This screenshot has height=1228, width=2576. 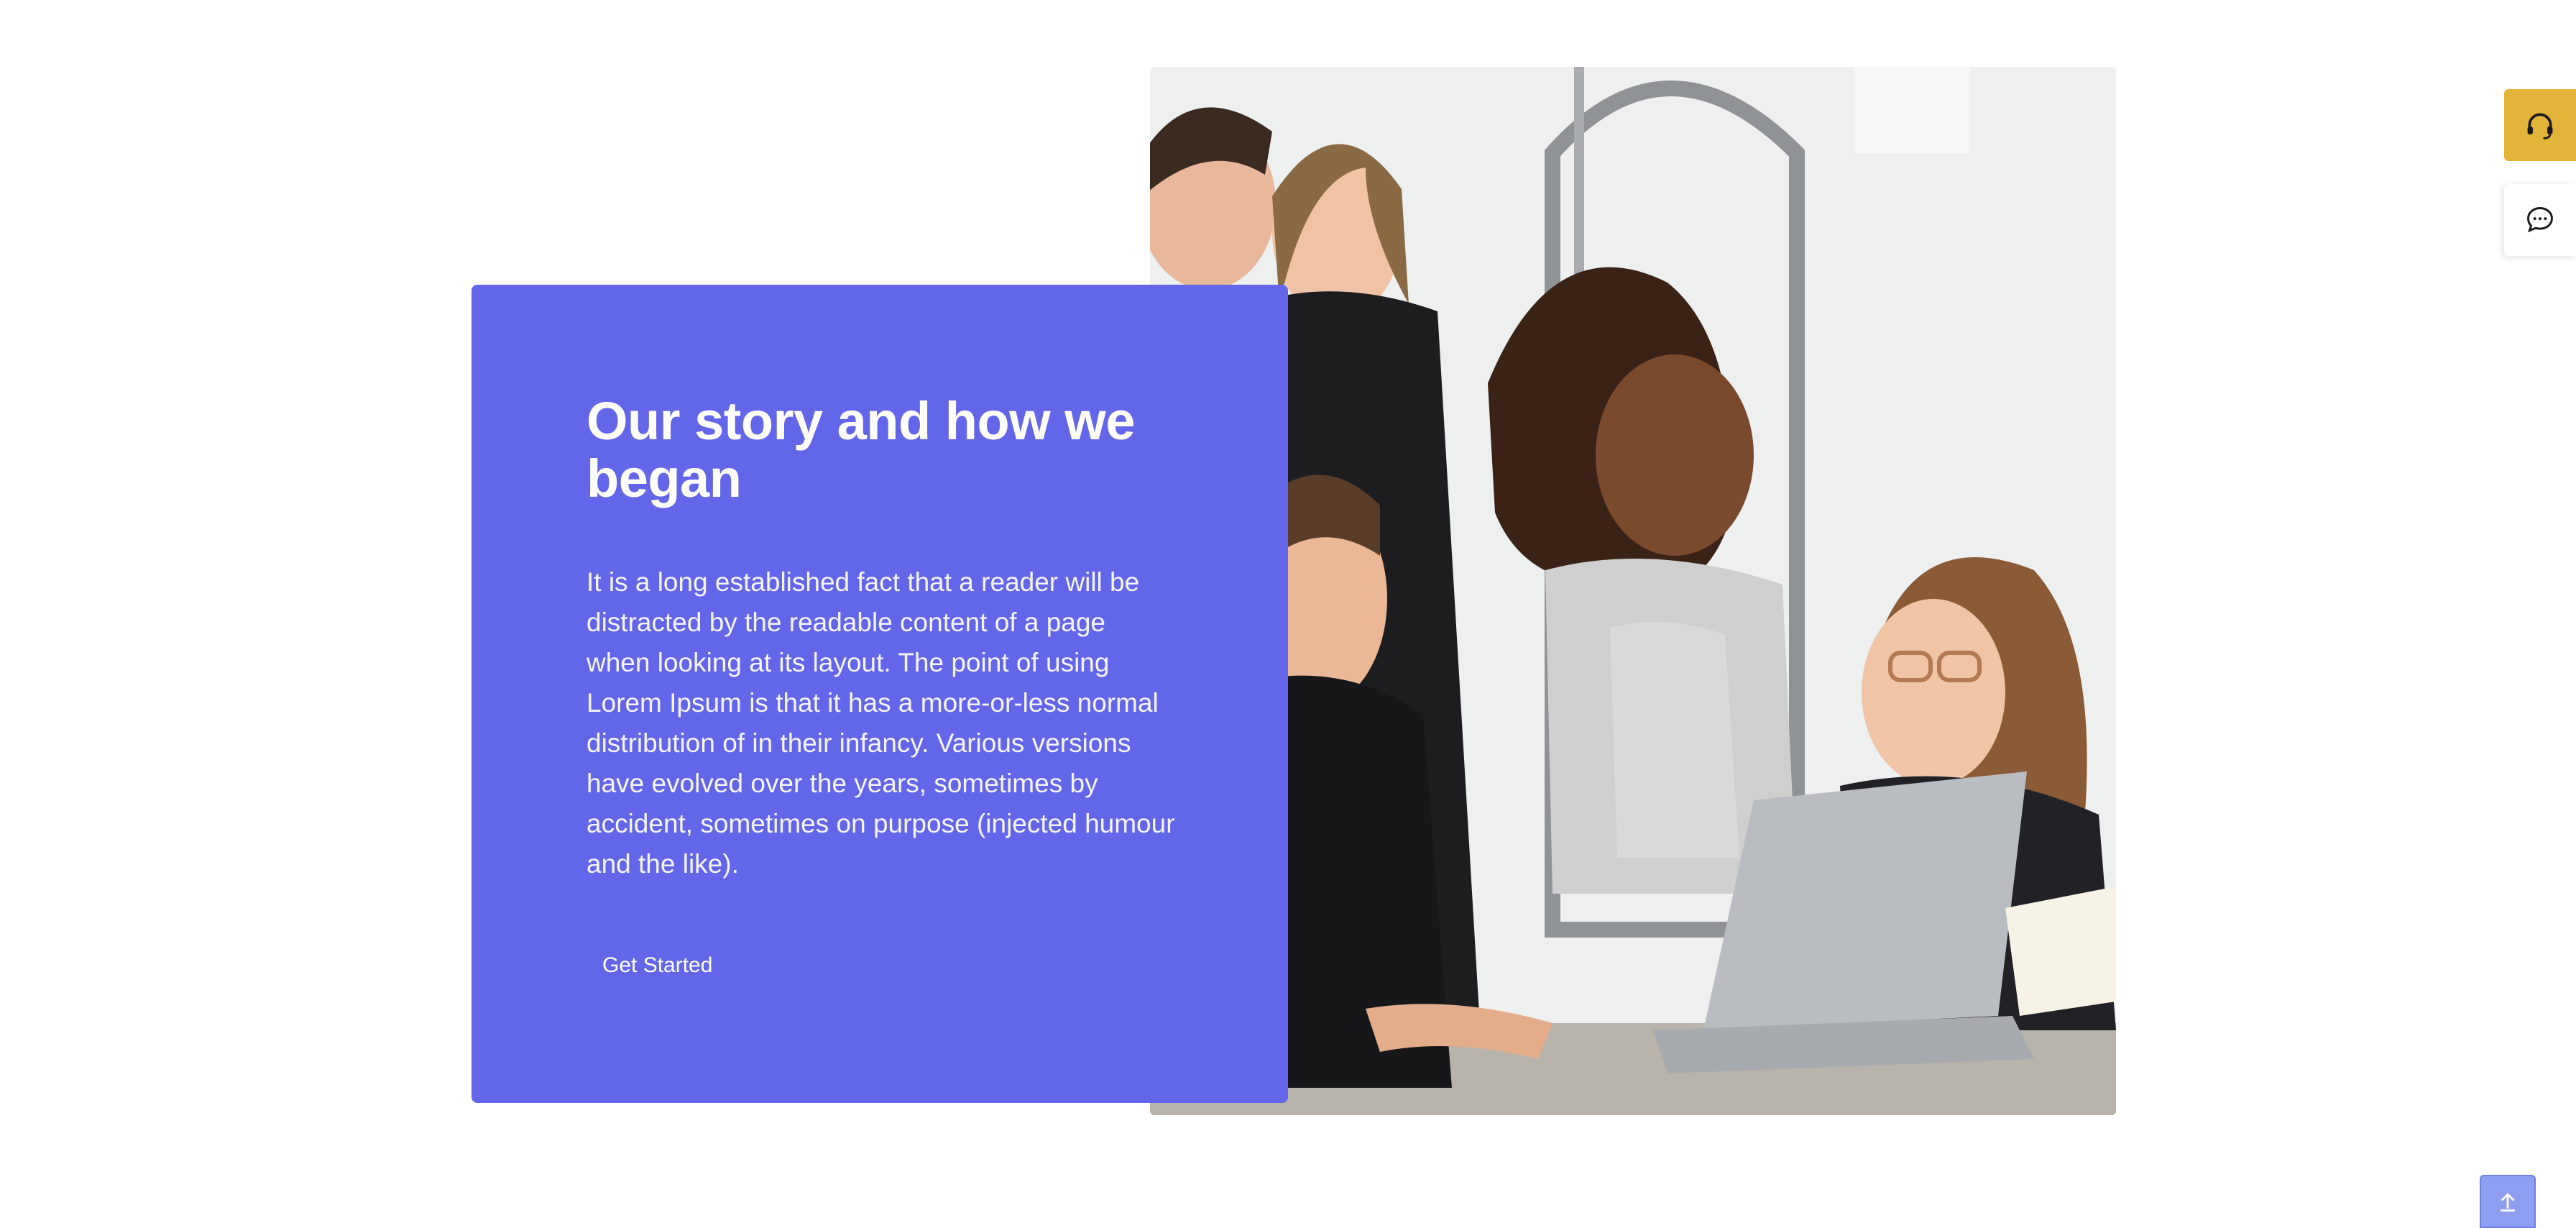 I want to click on chat-widget-button, so click(x=2540, y=220).